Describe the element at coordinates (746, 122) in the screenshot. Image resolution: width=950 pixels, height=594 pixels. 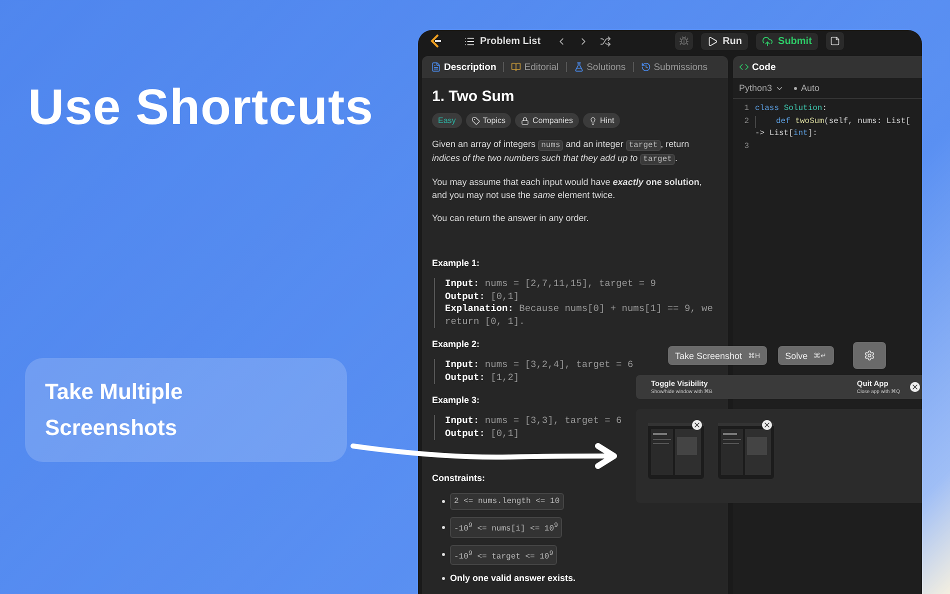
I see `line-number: 2` at that location.